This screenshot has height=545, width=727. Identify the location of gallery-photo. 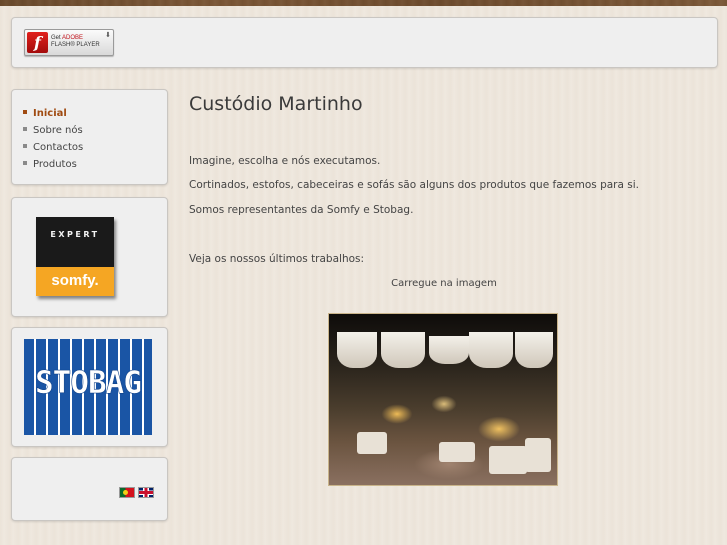
(443, 399).